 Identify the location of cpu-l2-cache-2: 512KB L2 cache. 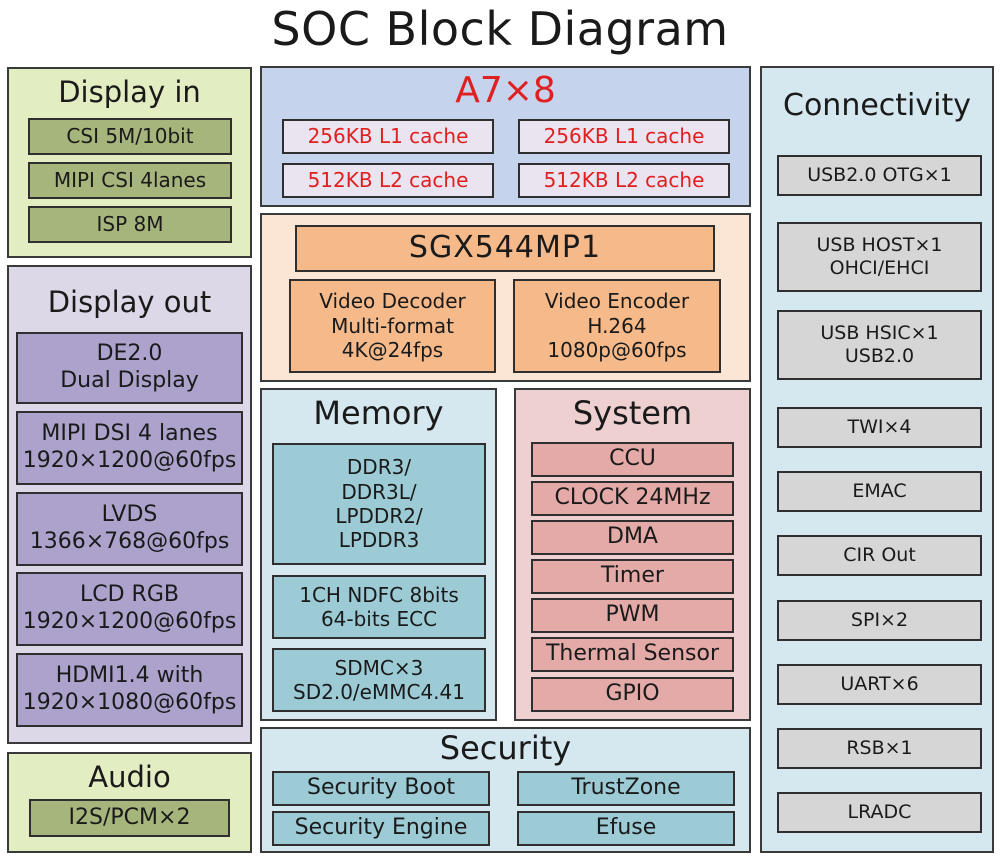
(624, 180).